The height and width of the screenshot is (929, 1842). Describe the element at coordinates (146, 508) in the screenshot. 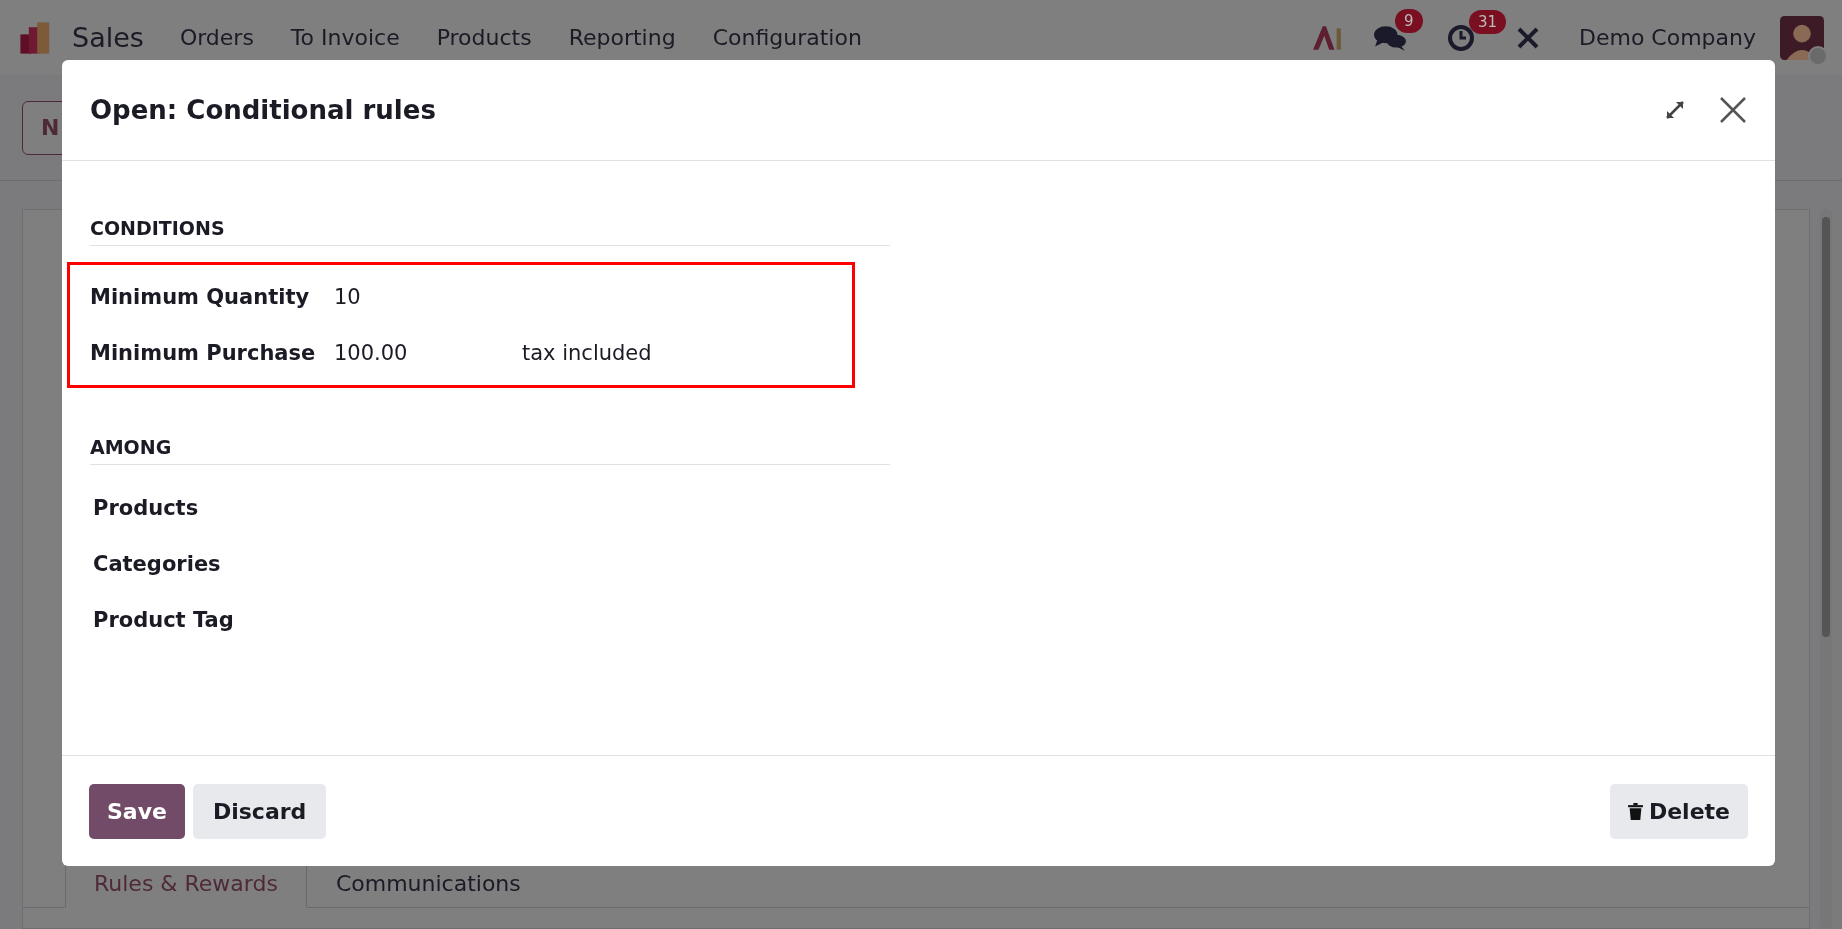

I see `field-label: Products` at that location.